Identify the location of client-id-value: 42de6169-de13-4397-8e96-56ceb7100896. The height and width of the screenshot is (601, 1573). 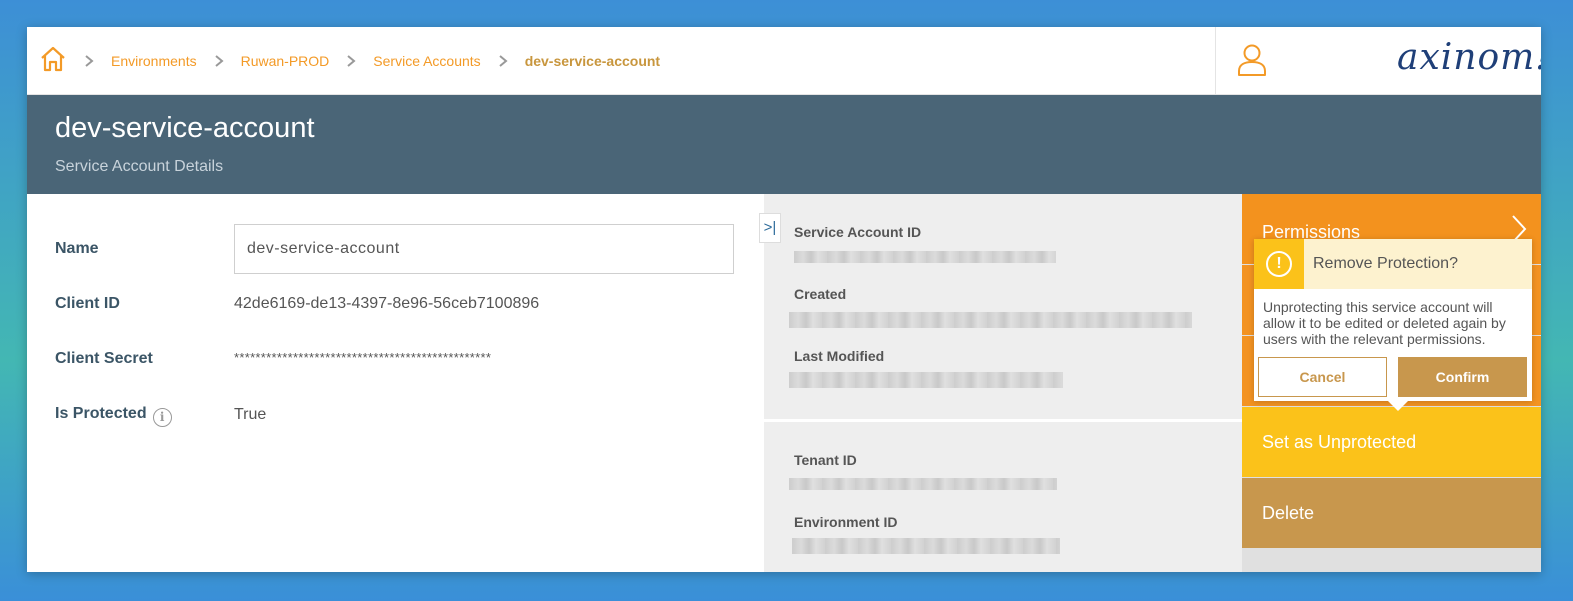
(387, 303).